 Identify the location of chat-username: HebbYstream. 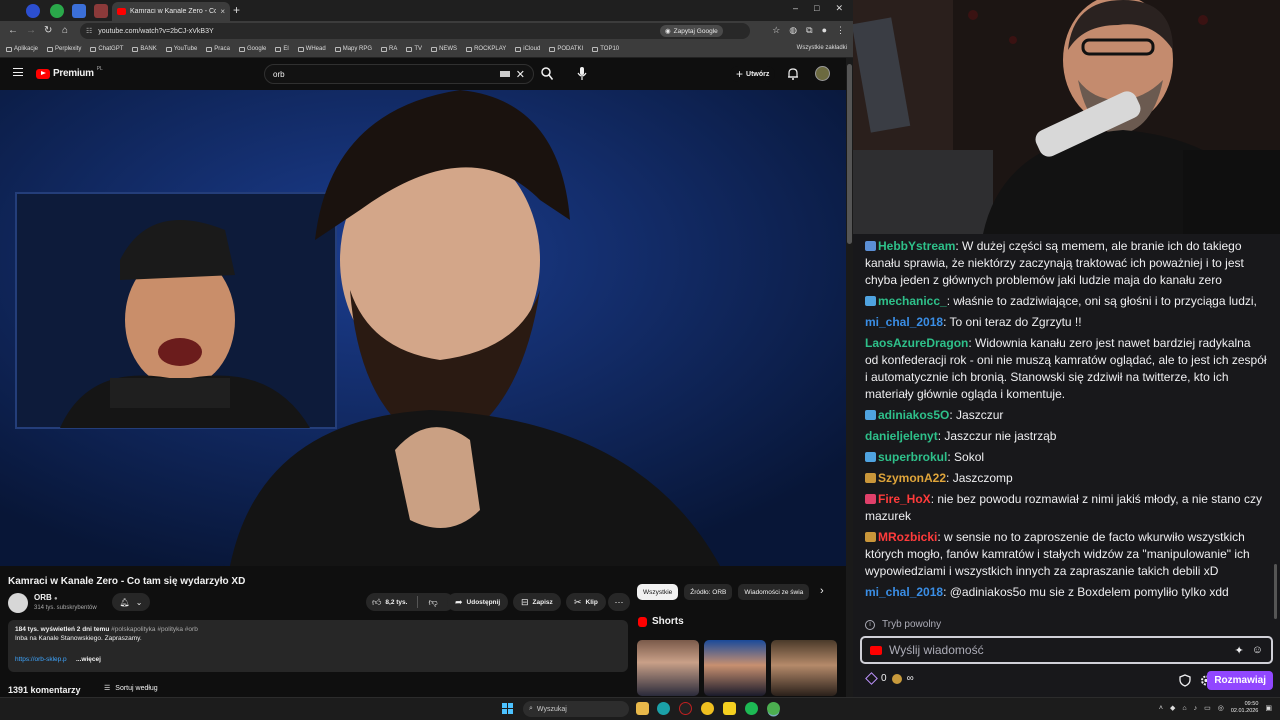
(916, 246).